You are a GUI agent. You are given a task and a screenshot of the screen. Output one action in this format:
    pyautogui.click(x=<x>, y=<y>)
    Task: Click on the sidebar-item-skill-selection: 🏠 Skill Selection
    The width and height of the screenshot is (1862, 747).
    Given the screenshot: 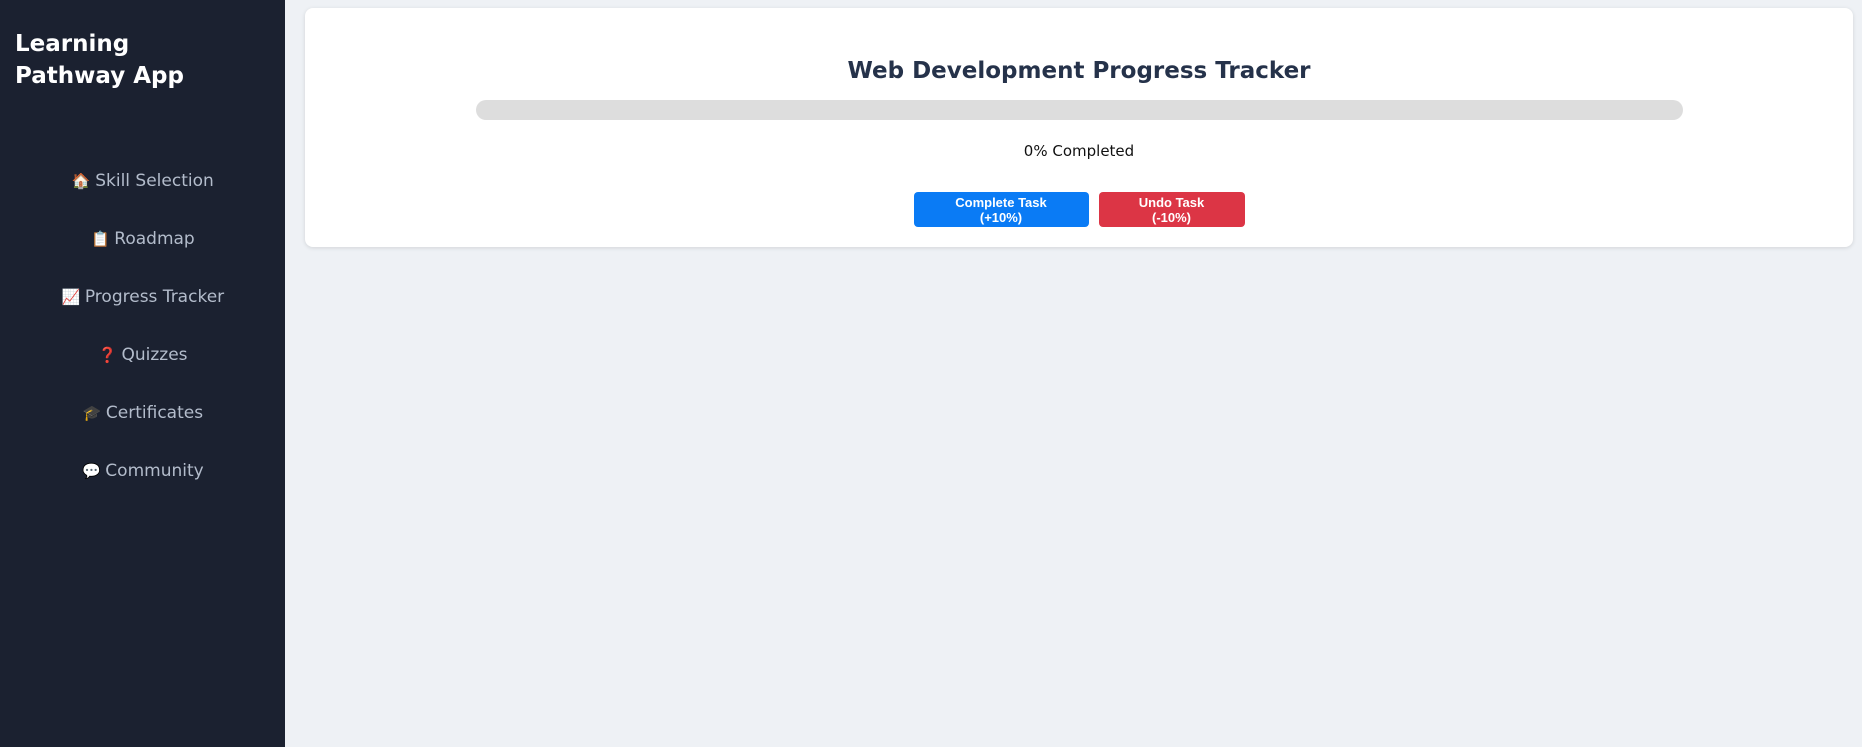 What is the action you would take?
    pyautogui.click(x=142, y=181)
    